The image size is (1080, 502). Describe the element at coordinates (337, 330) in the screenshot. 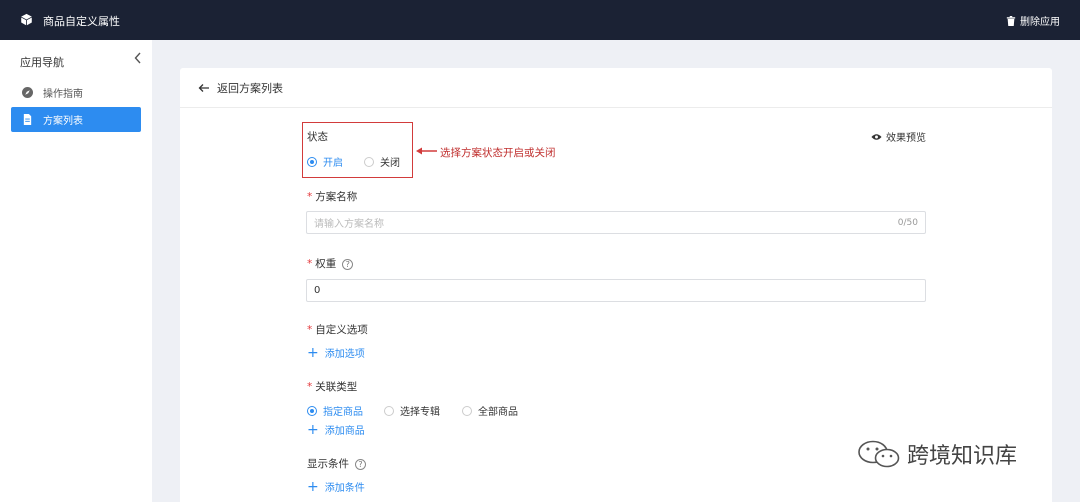

I see `custom-options-label: * 自定义选项` at that location.